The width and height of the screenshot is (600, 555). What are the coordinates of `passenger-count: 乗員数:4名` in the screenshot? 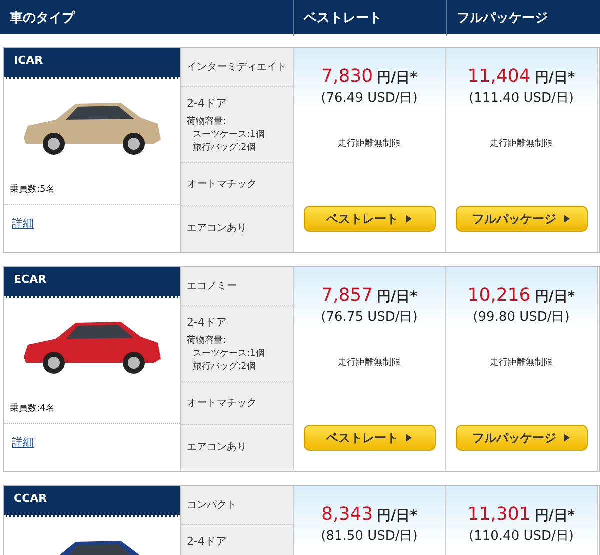 It's located at (92, 411).